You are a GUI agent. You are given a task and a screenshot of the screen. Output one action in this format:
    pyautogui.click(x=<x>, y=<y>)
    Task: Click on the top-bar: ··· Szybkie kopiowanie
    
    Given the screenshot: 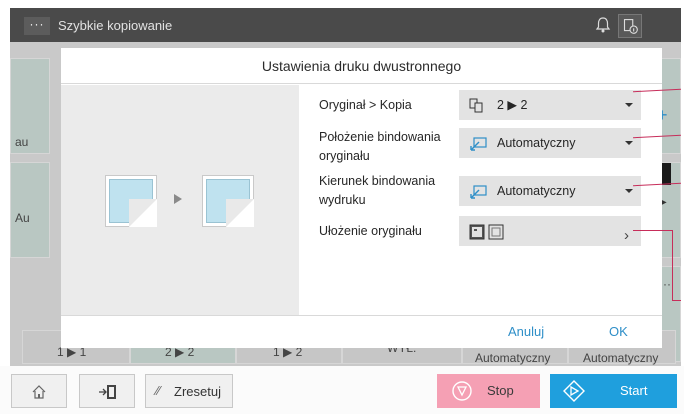 What is the action you would take?
    pyautogui.click(x=345, y=25)
    